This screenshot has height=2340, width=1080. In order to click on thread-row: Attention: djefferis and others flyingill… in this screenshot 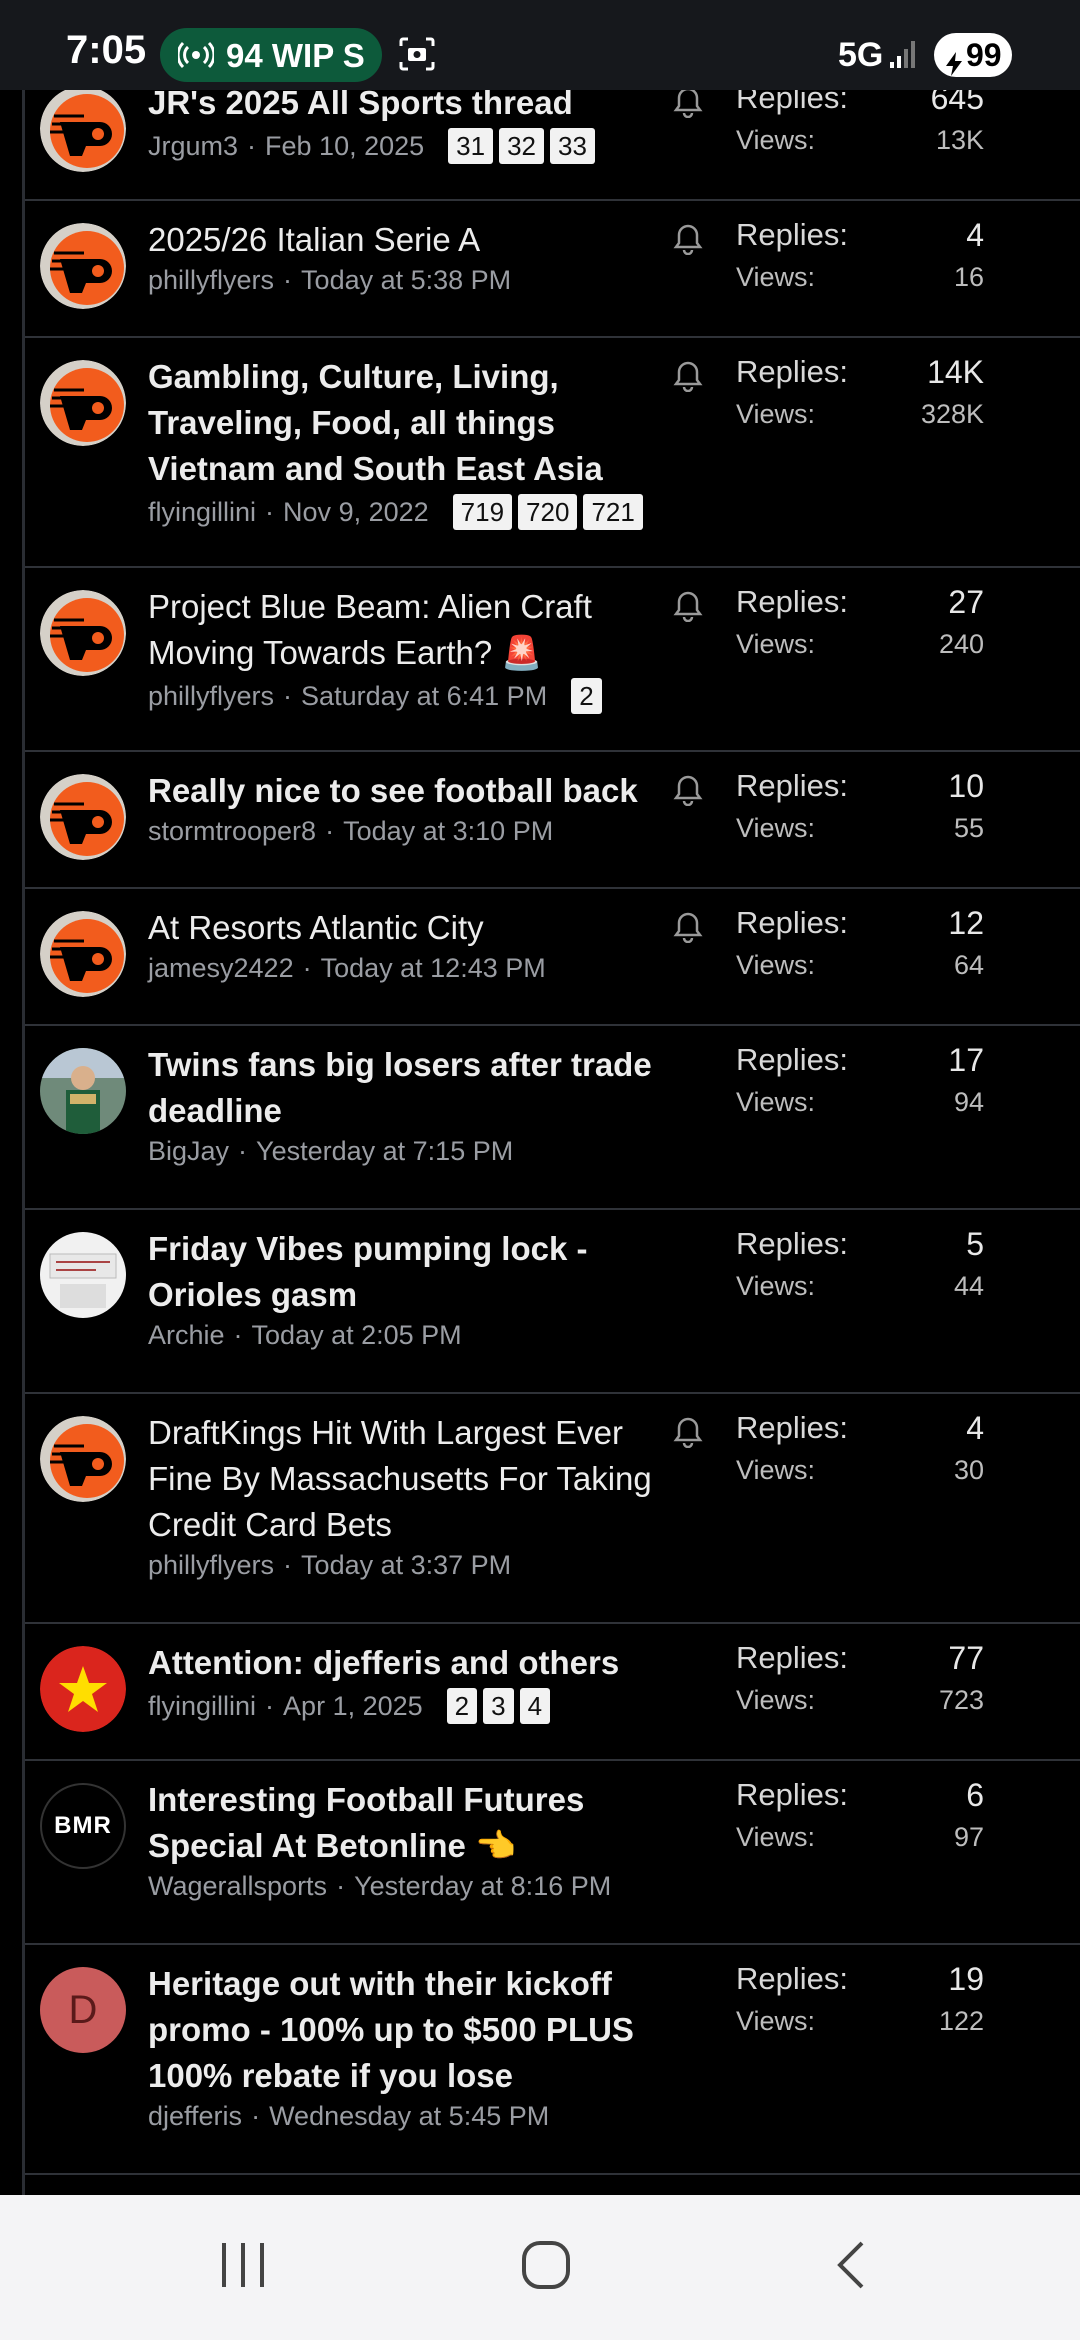, I will do `click(552, 1693)`.